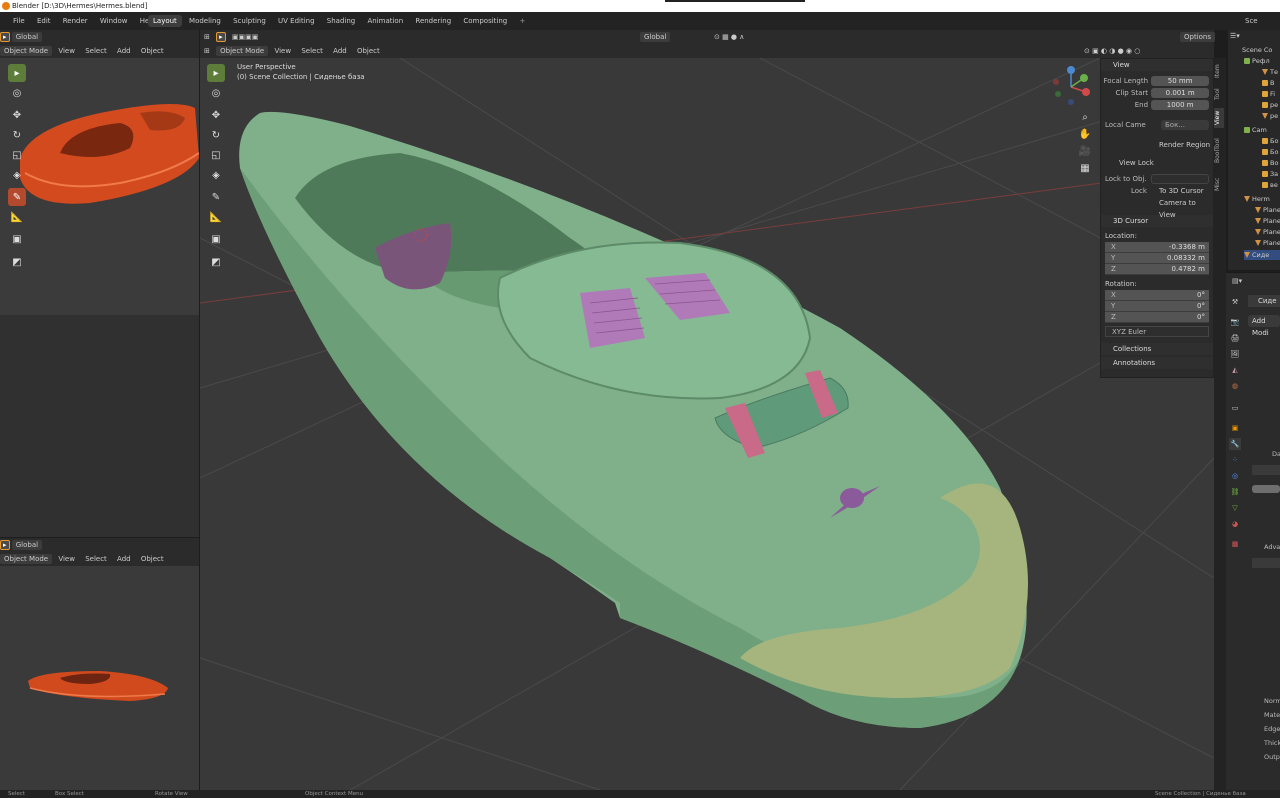 This screenshot has height=798, width=1280. What do you see at coordinates (1157, 363) in the screenshot?
I see `annotations-panel-header: Annotations` at bounding box center [1157, 363].